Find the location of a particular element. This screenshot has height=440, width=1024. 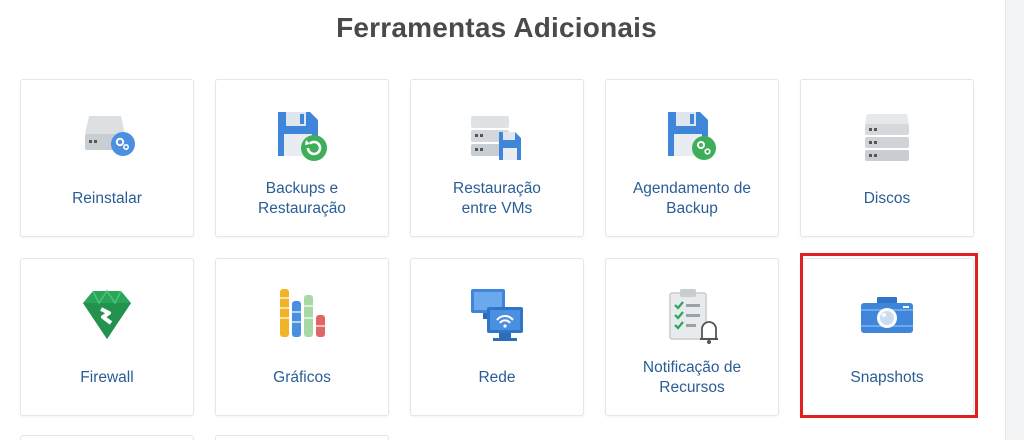

server-gear-icon is located at coordinates (110, 136).